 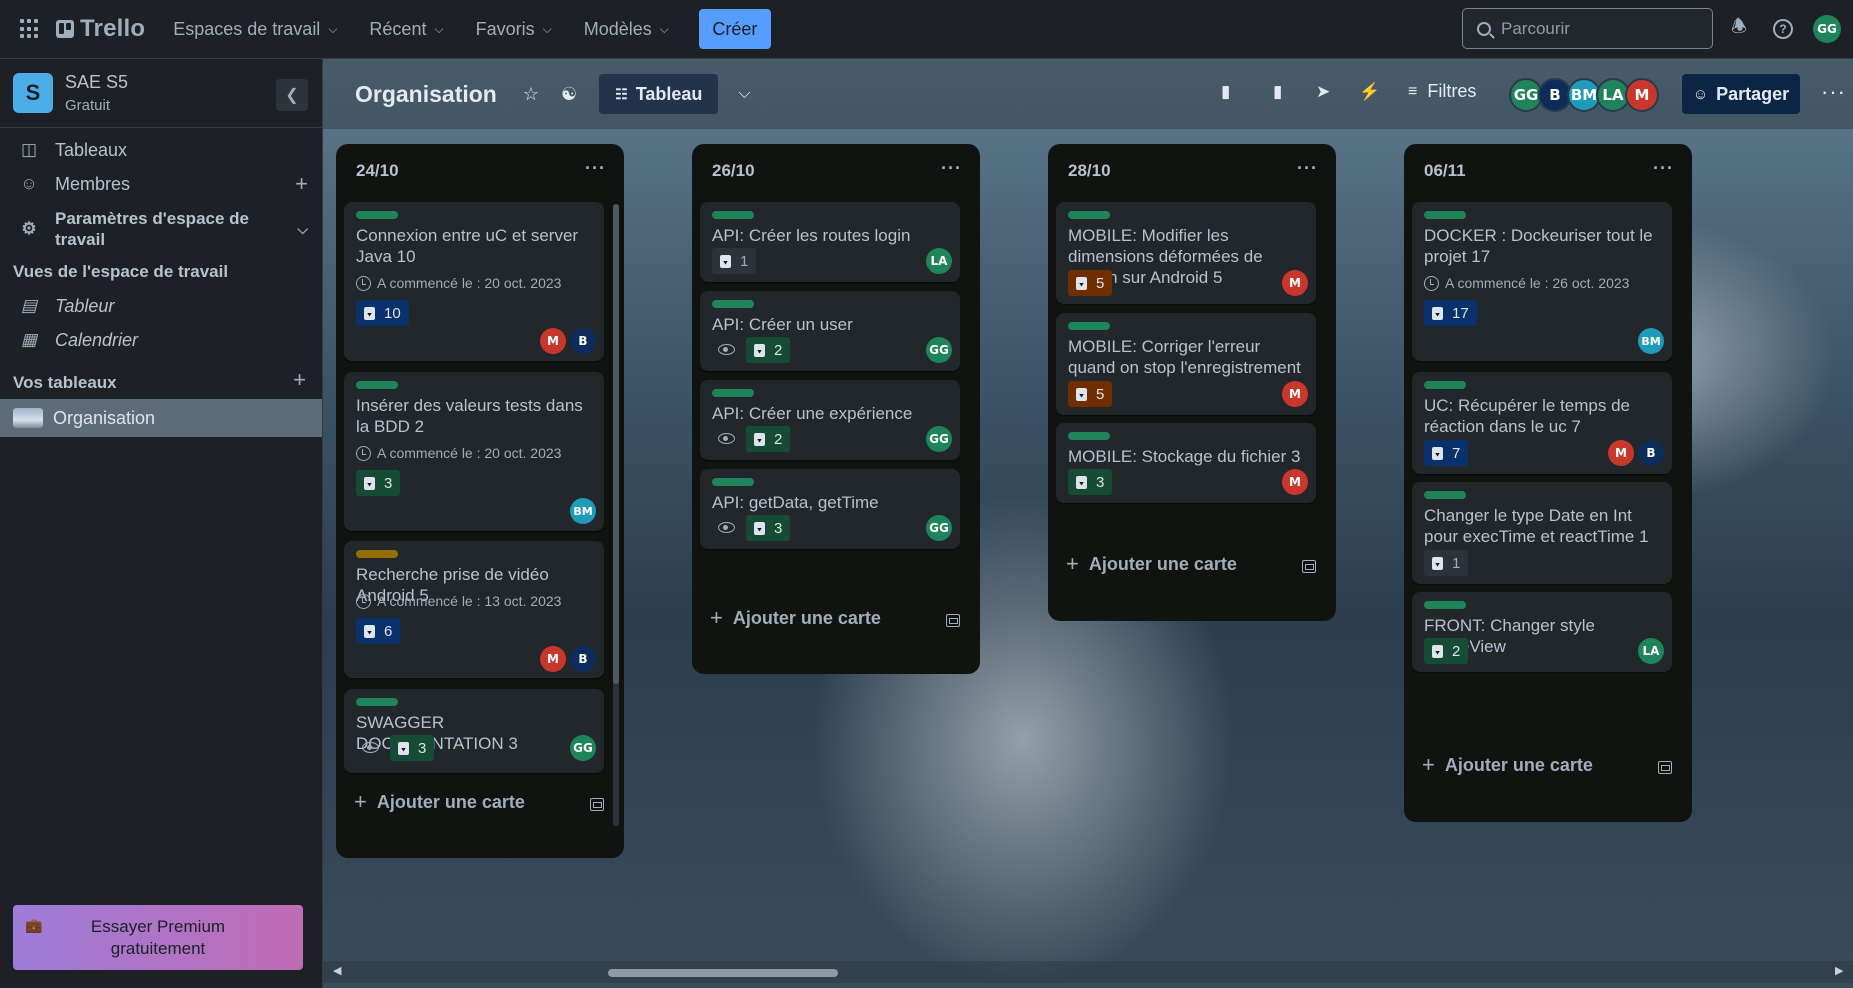 I want to click on list-title: 06/11, so click(x=1445, y=171).